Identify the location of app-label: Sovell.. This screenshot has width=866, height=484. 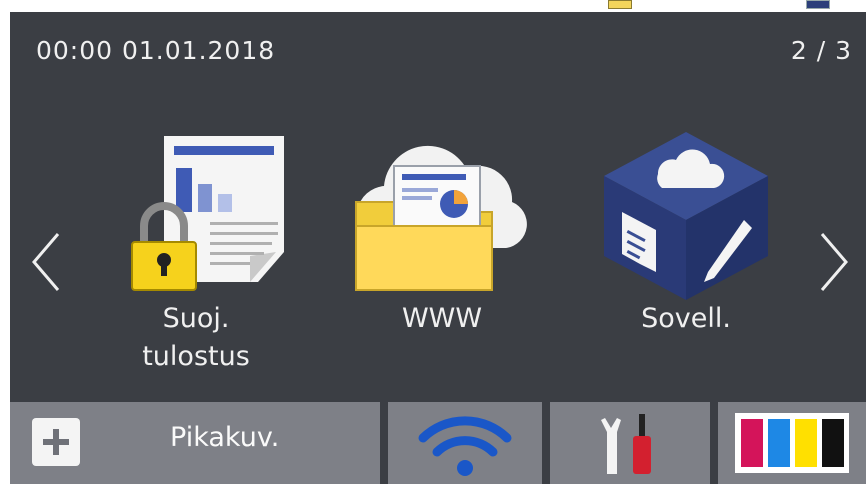
(686, 318).